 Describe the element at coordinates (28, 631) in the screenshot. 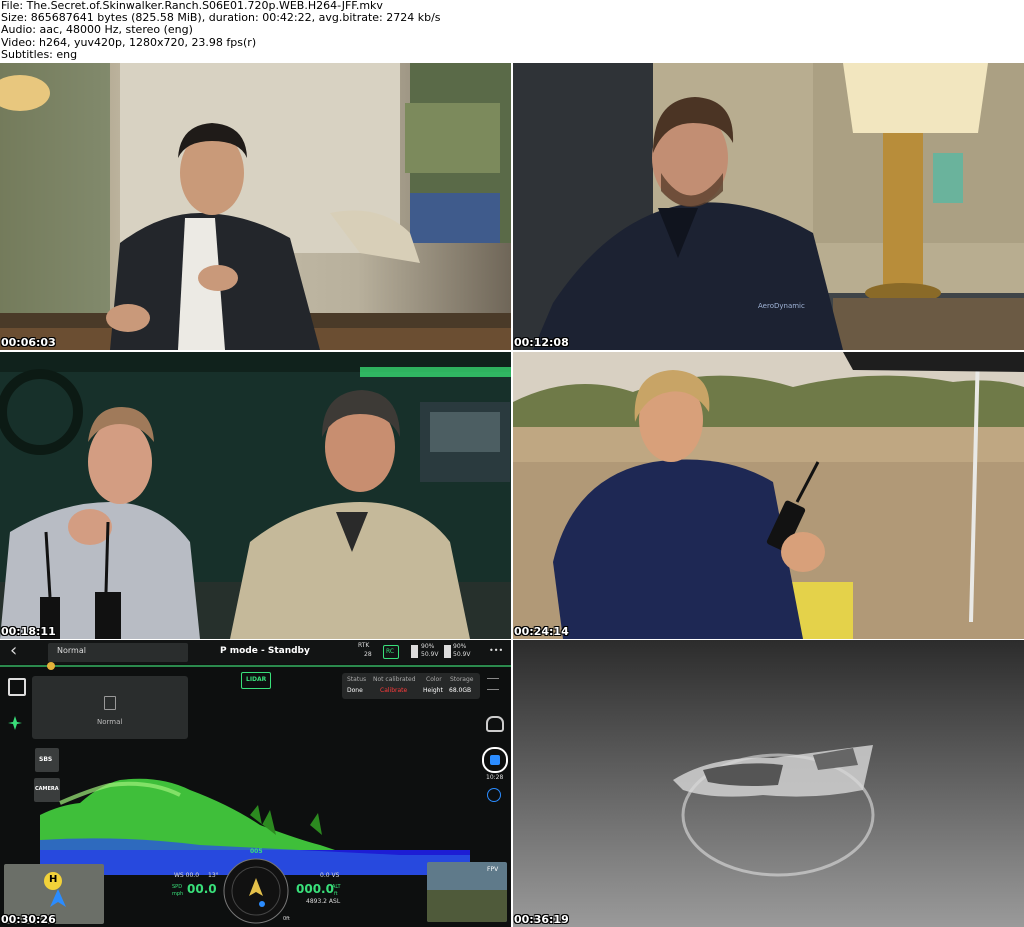

I see `frame-3-timestamp: 00:18:11` at that location.